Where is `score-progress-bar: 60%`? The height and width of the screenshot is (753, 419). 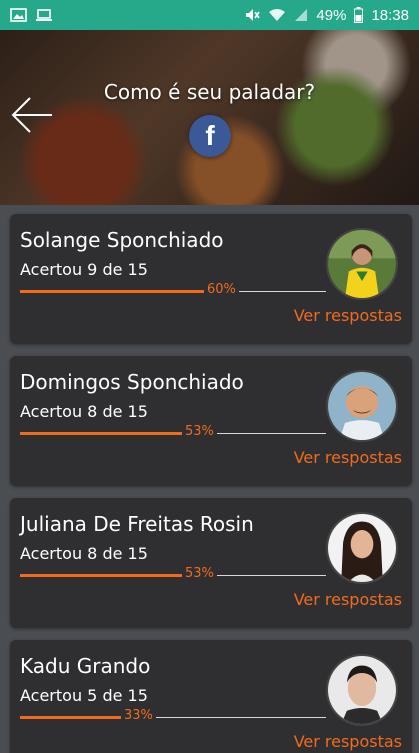 score-progress-bar: 60% is located at coordinates (173, 289).